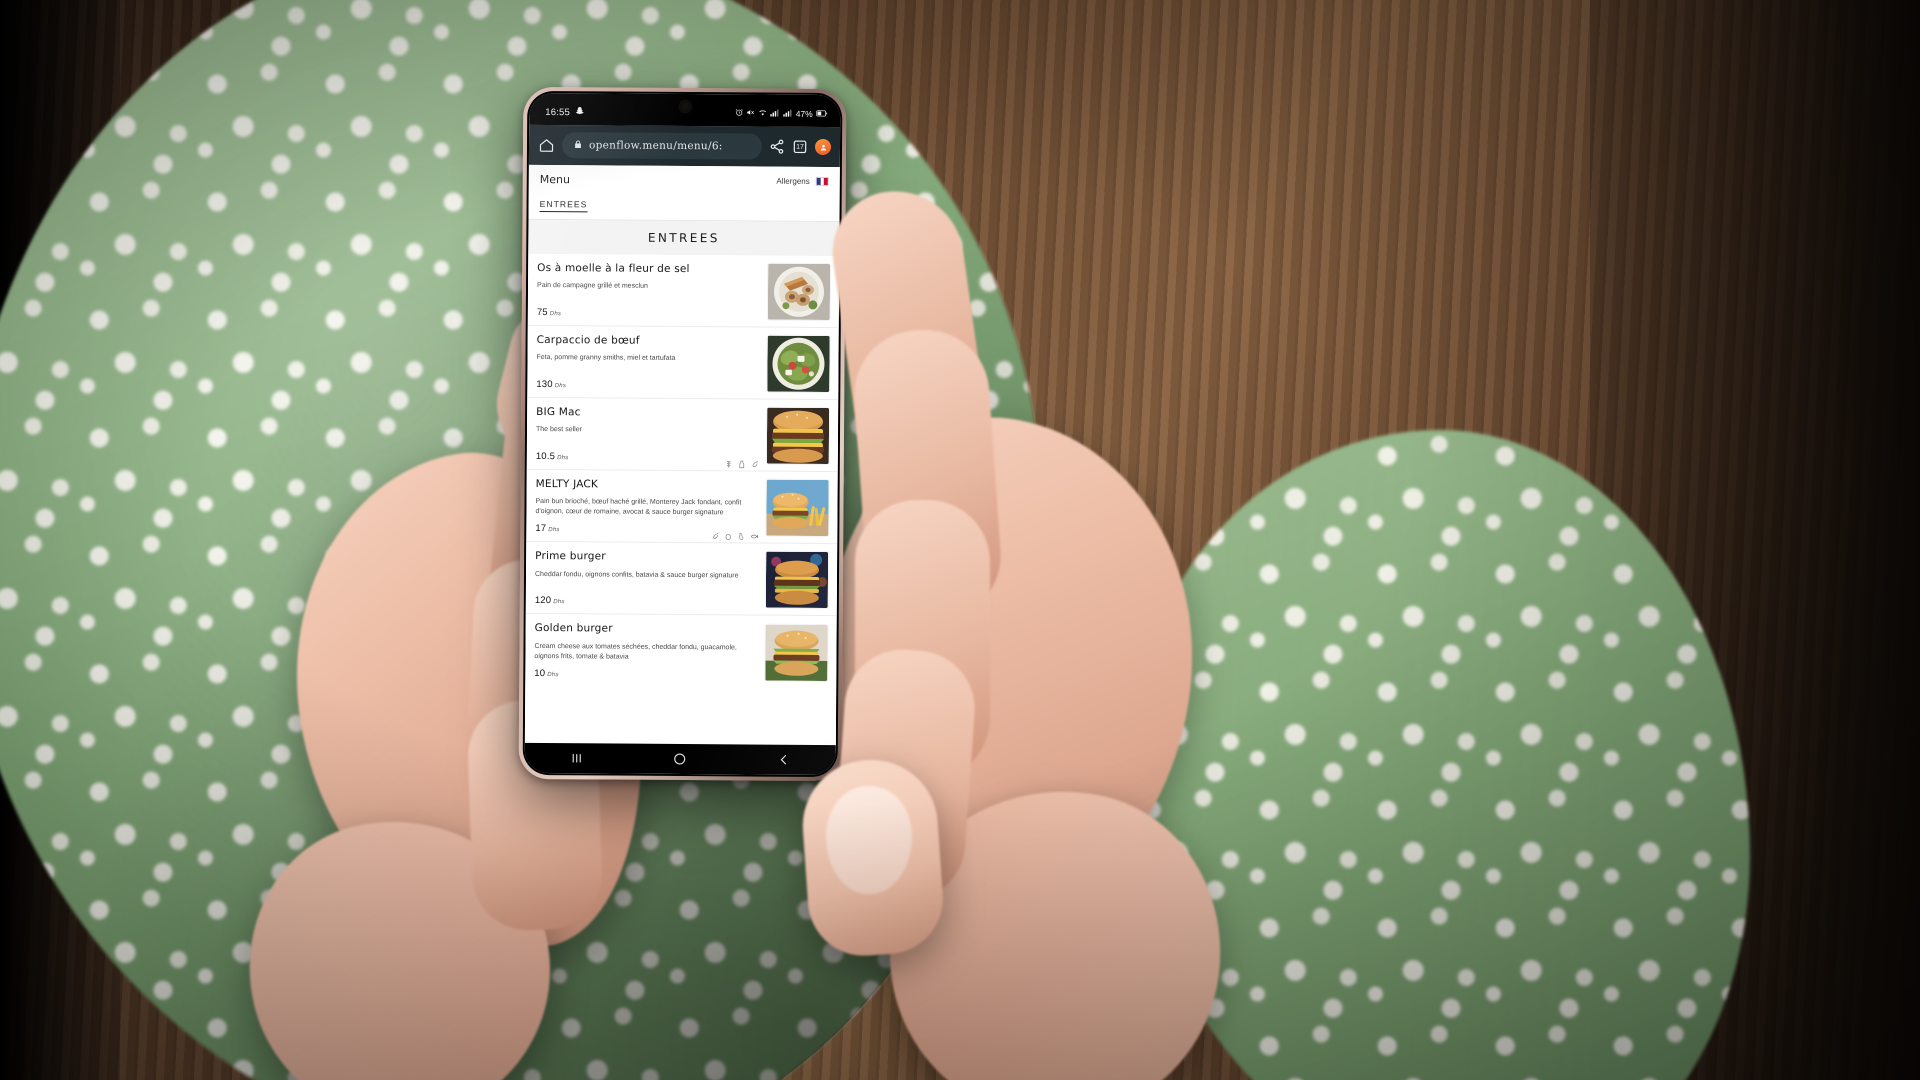  I want to click on share-icon, so click(777, 147).